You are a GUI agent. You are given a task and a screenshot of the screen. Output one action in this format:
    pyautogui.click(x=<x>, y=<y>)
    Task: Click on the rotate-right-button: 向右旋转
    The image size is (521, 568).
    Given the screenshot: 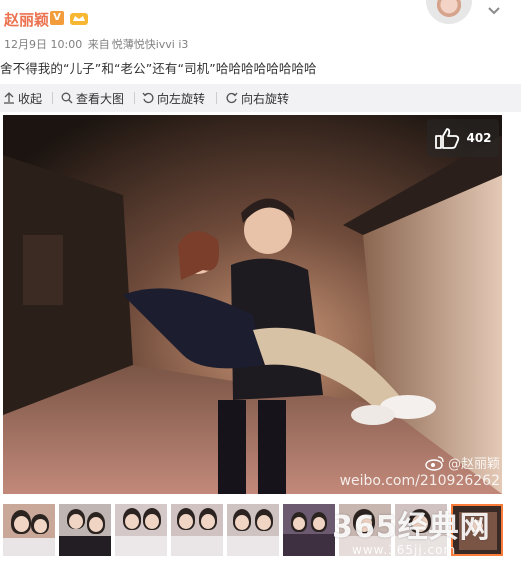 What is the action you would take?
    pyautogui.click(x=257, y=98)
    